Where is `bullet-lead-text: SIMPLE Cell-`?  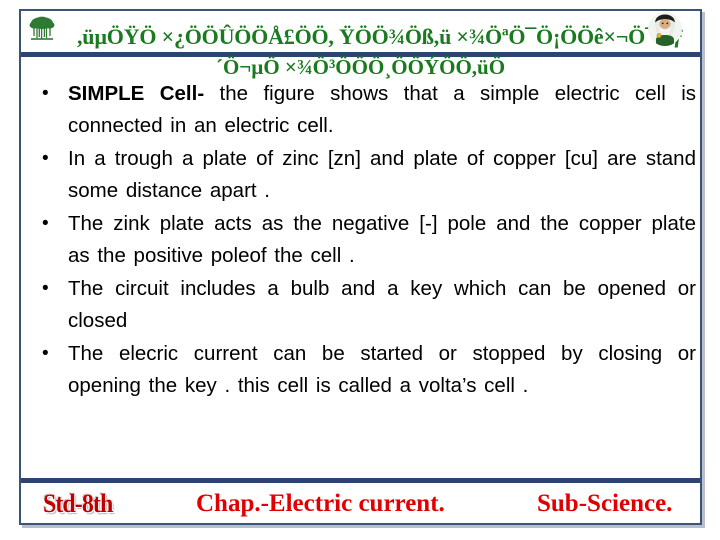 bullet-lead-text: SIMPLE Cell- is located at coordinates (136, 93).